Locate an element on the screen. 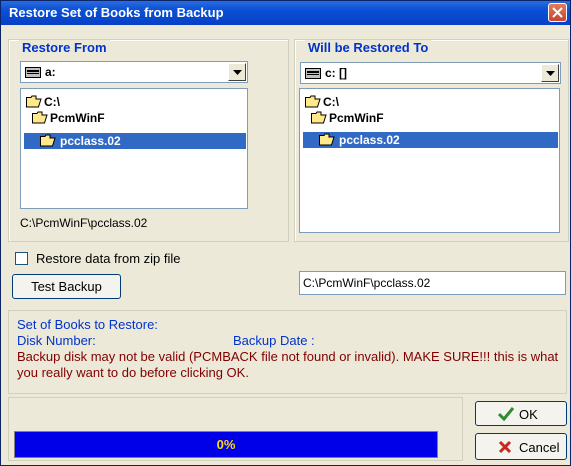 This screenshot has width=571, height=466. target-drive-dropdown-button is located at coordinates (550, 73).